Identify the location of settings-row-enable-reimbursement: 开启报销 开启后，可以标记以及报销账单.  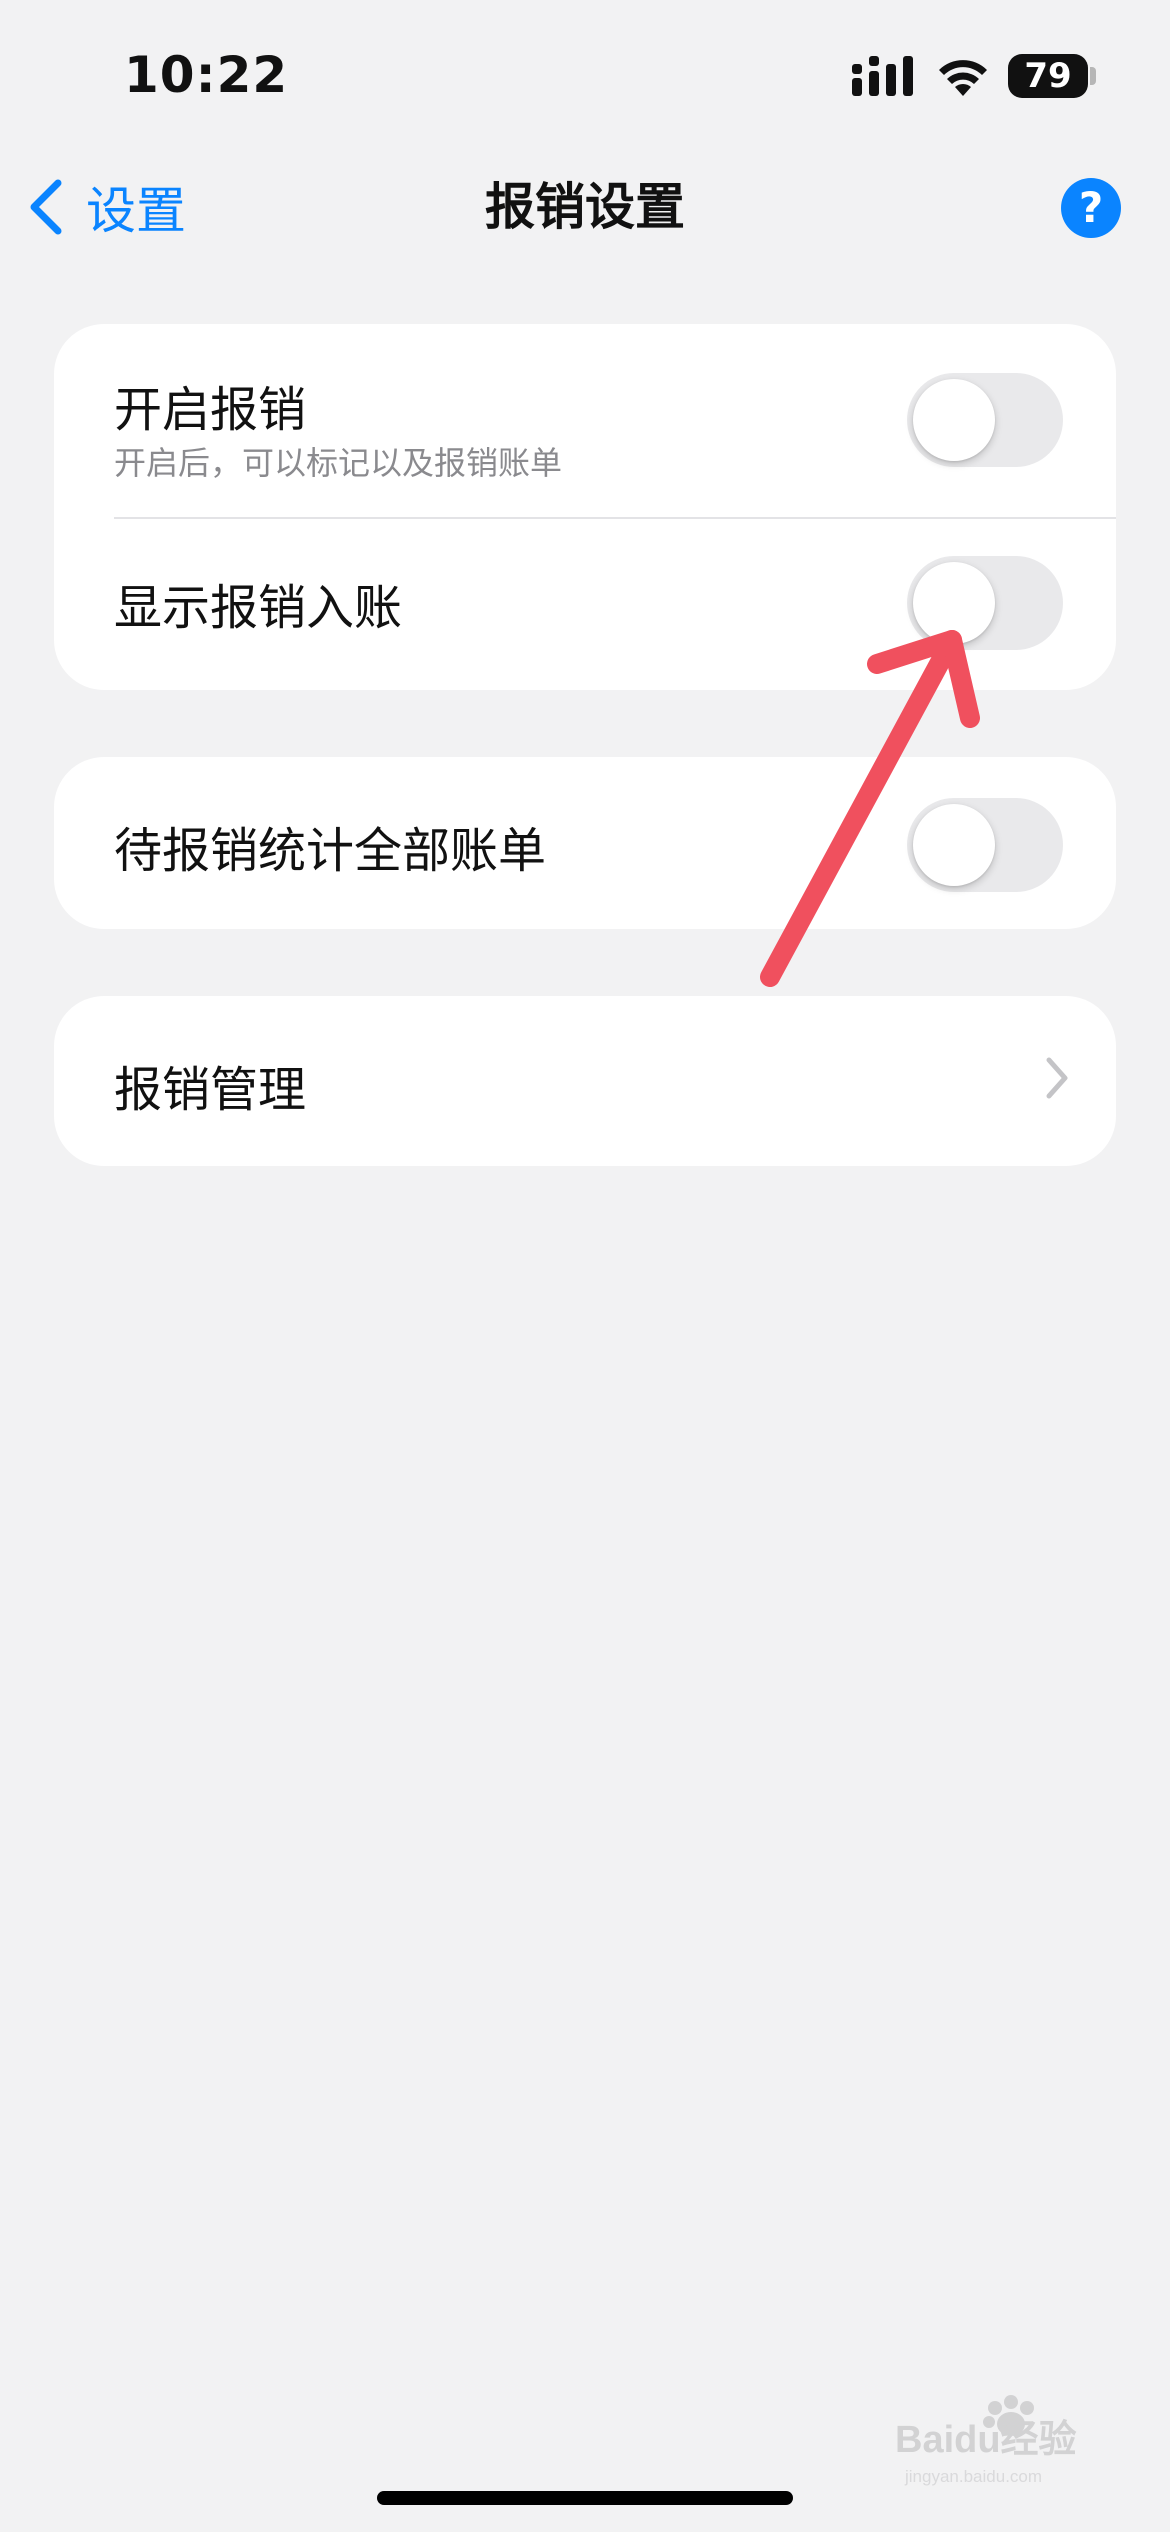
(585, 421).